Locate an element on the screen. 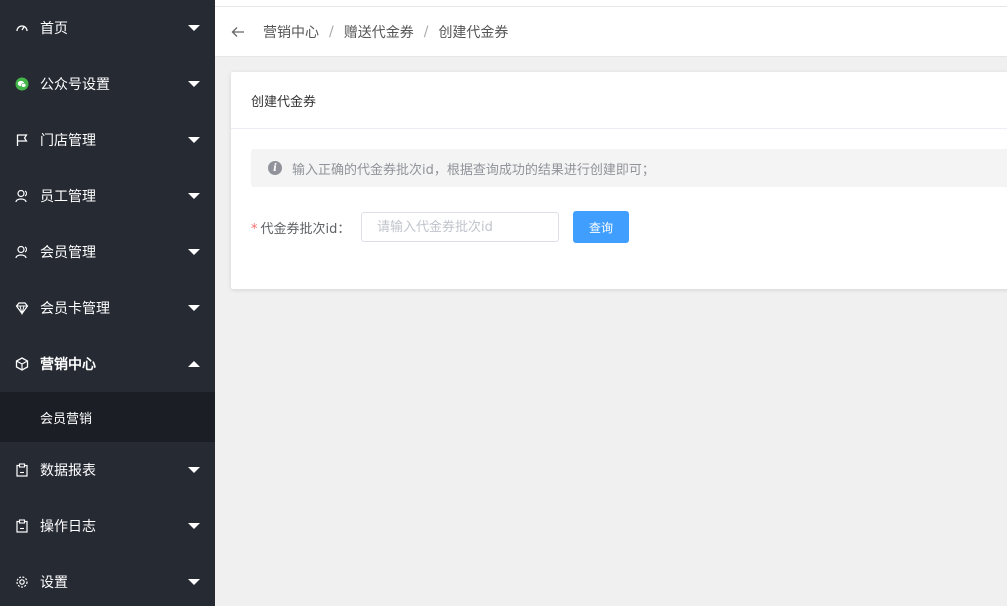 This screenshot has width=1007, height=606. sidebar-item-label: 门店管理 is located at coordinates (68, 141).